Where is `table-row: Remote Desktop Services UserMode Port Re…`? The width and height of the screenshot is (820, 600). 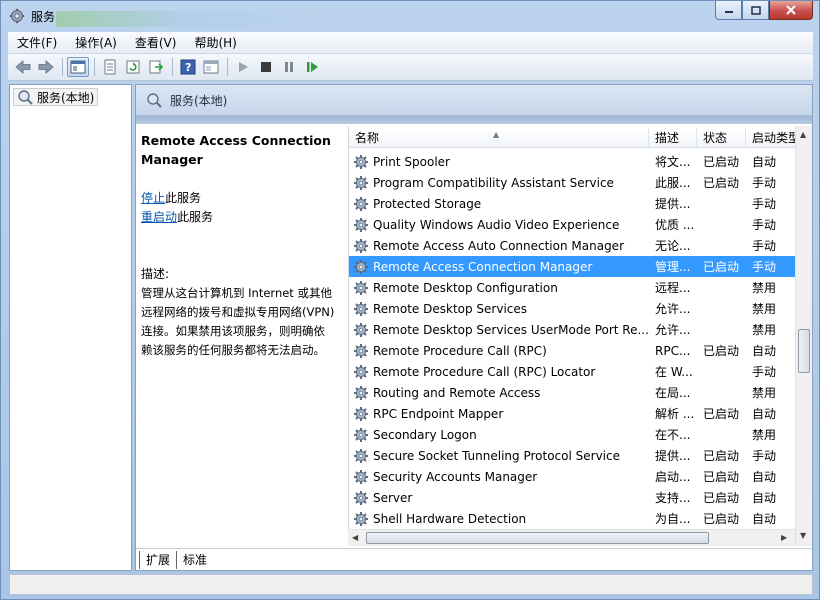 table-row: Remote Desktop Services UserMode Port Re… is located at coordinates (572, 329).